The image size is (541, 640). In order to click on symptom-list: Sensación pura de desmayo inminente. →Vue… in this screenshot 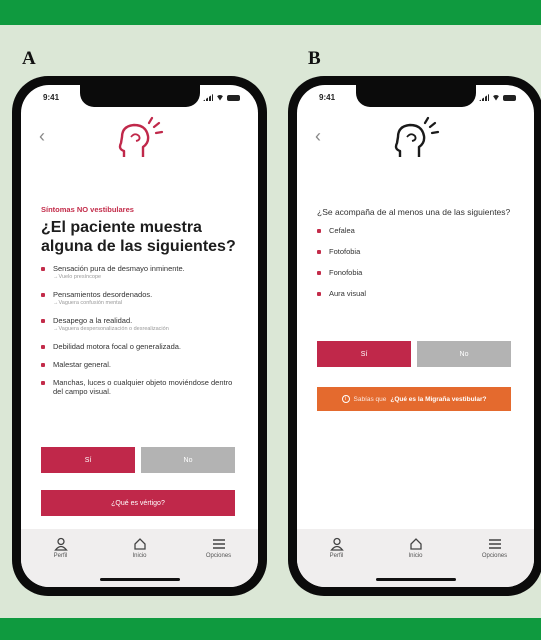, I will do `click(141, 330)`.